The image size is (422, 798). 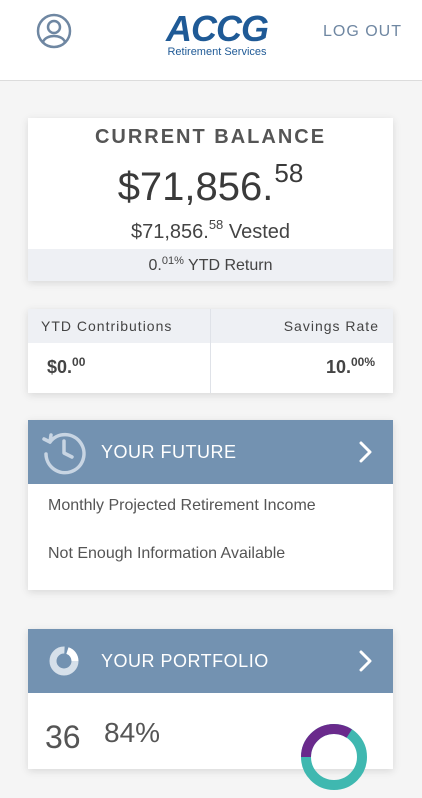 I want to click on portfolio-donut-chart, so click(x=334, y=757).